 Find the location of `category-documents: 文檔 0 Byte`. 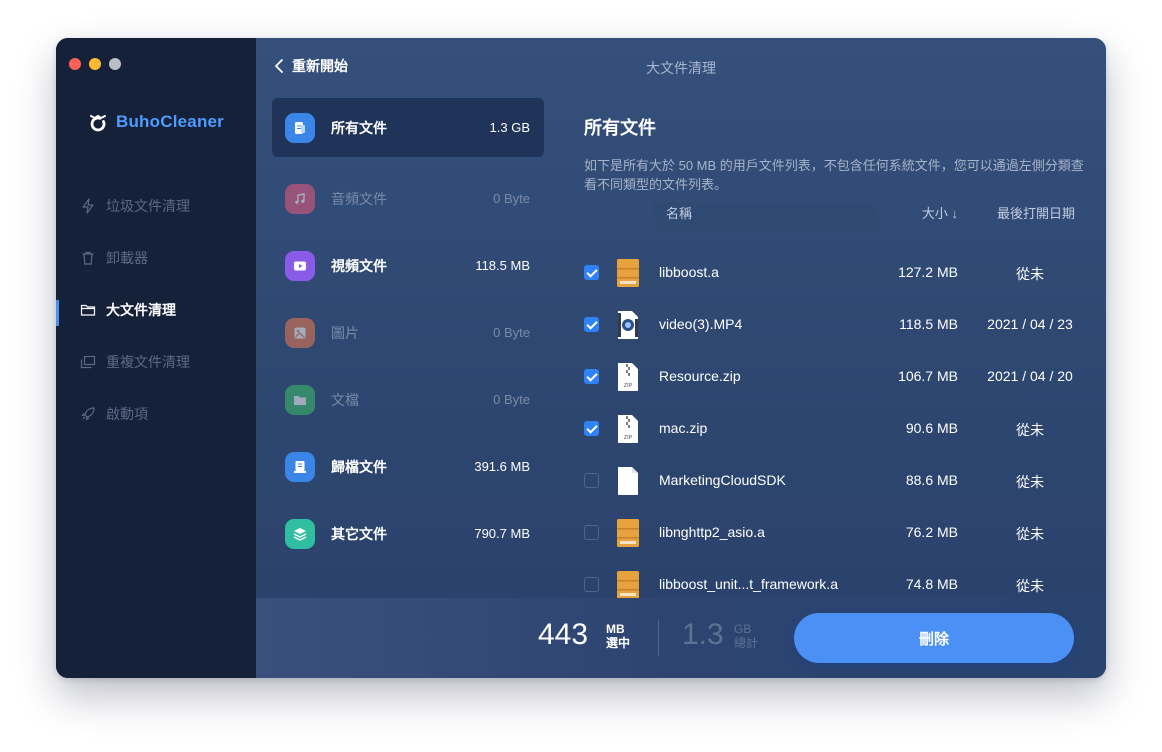

category-documents: 文檔 0 Byte is located at coordinates (408, 399).